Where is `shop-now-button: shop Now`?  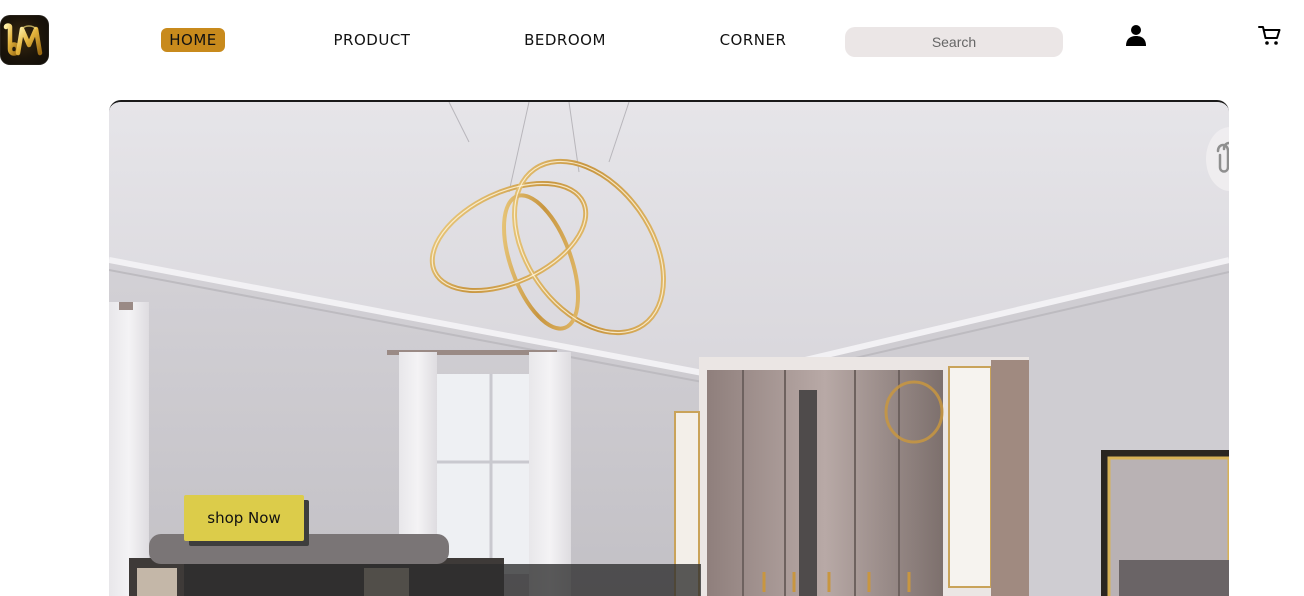
shop-now-button: shop Now is located at coordinates (244, 518).